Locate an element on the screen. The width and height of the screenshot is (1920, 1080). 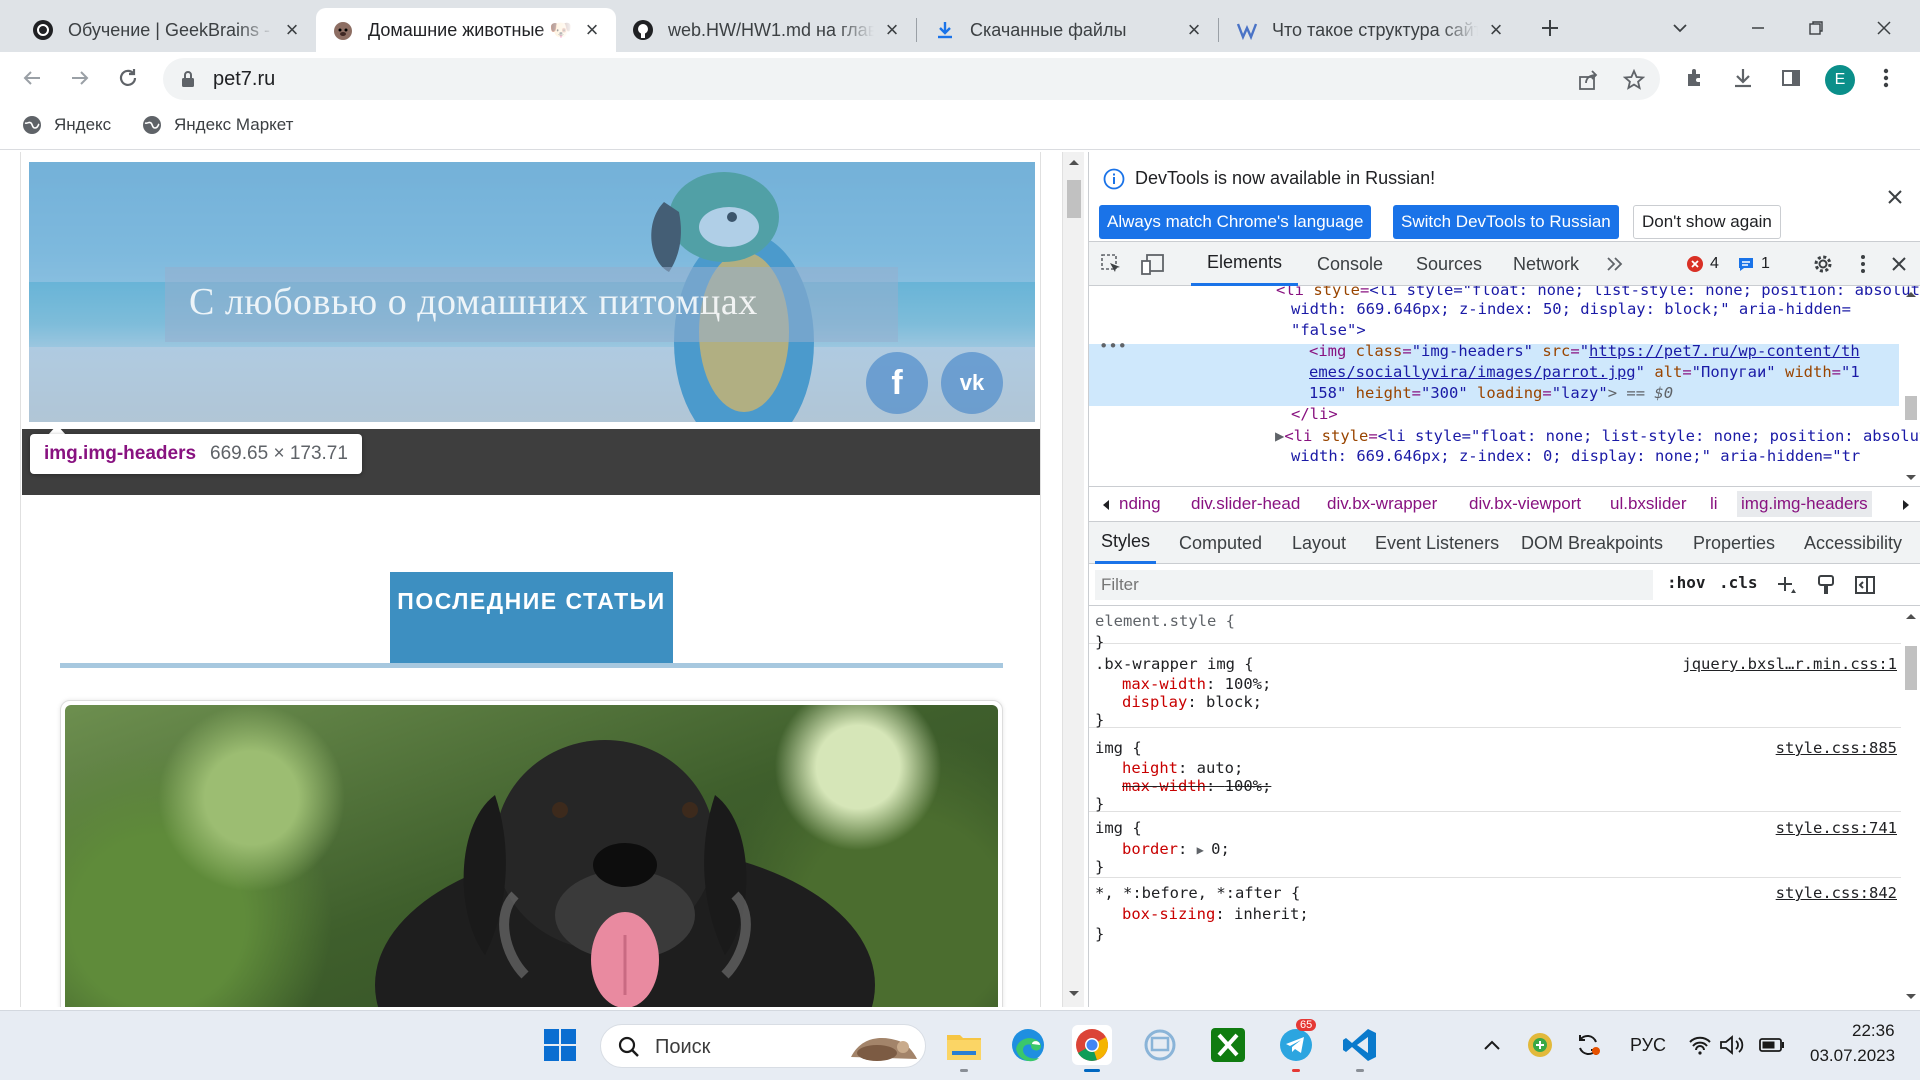
subtab-styles: Styles is located at coordinates (1126, 543).